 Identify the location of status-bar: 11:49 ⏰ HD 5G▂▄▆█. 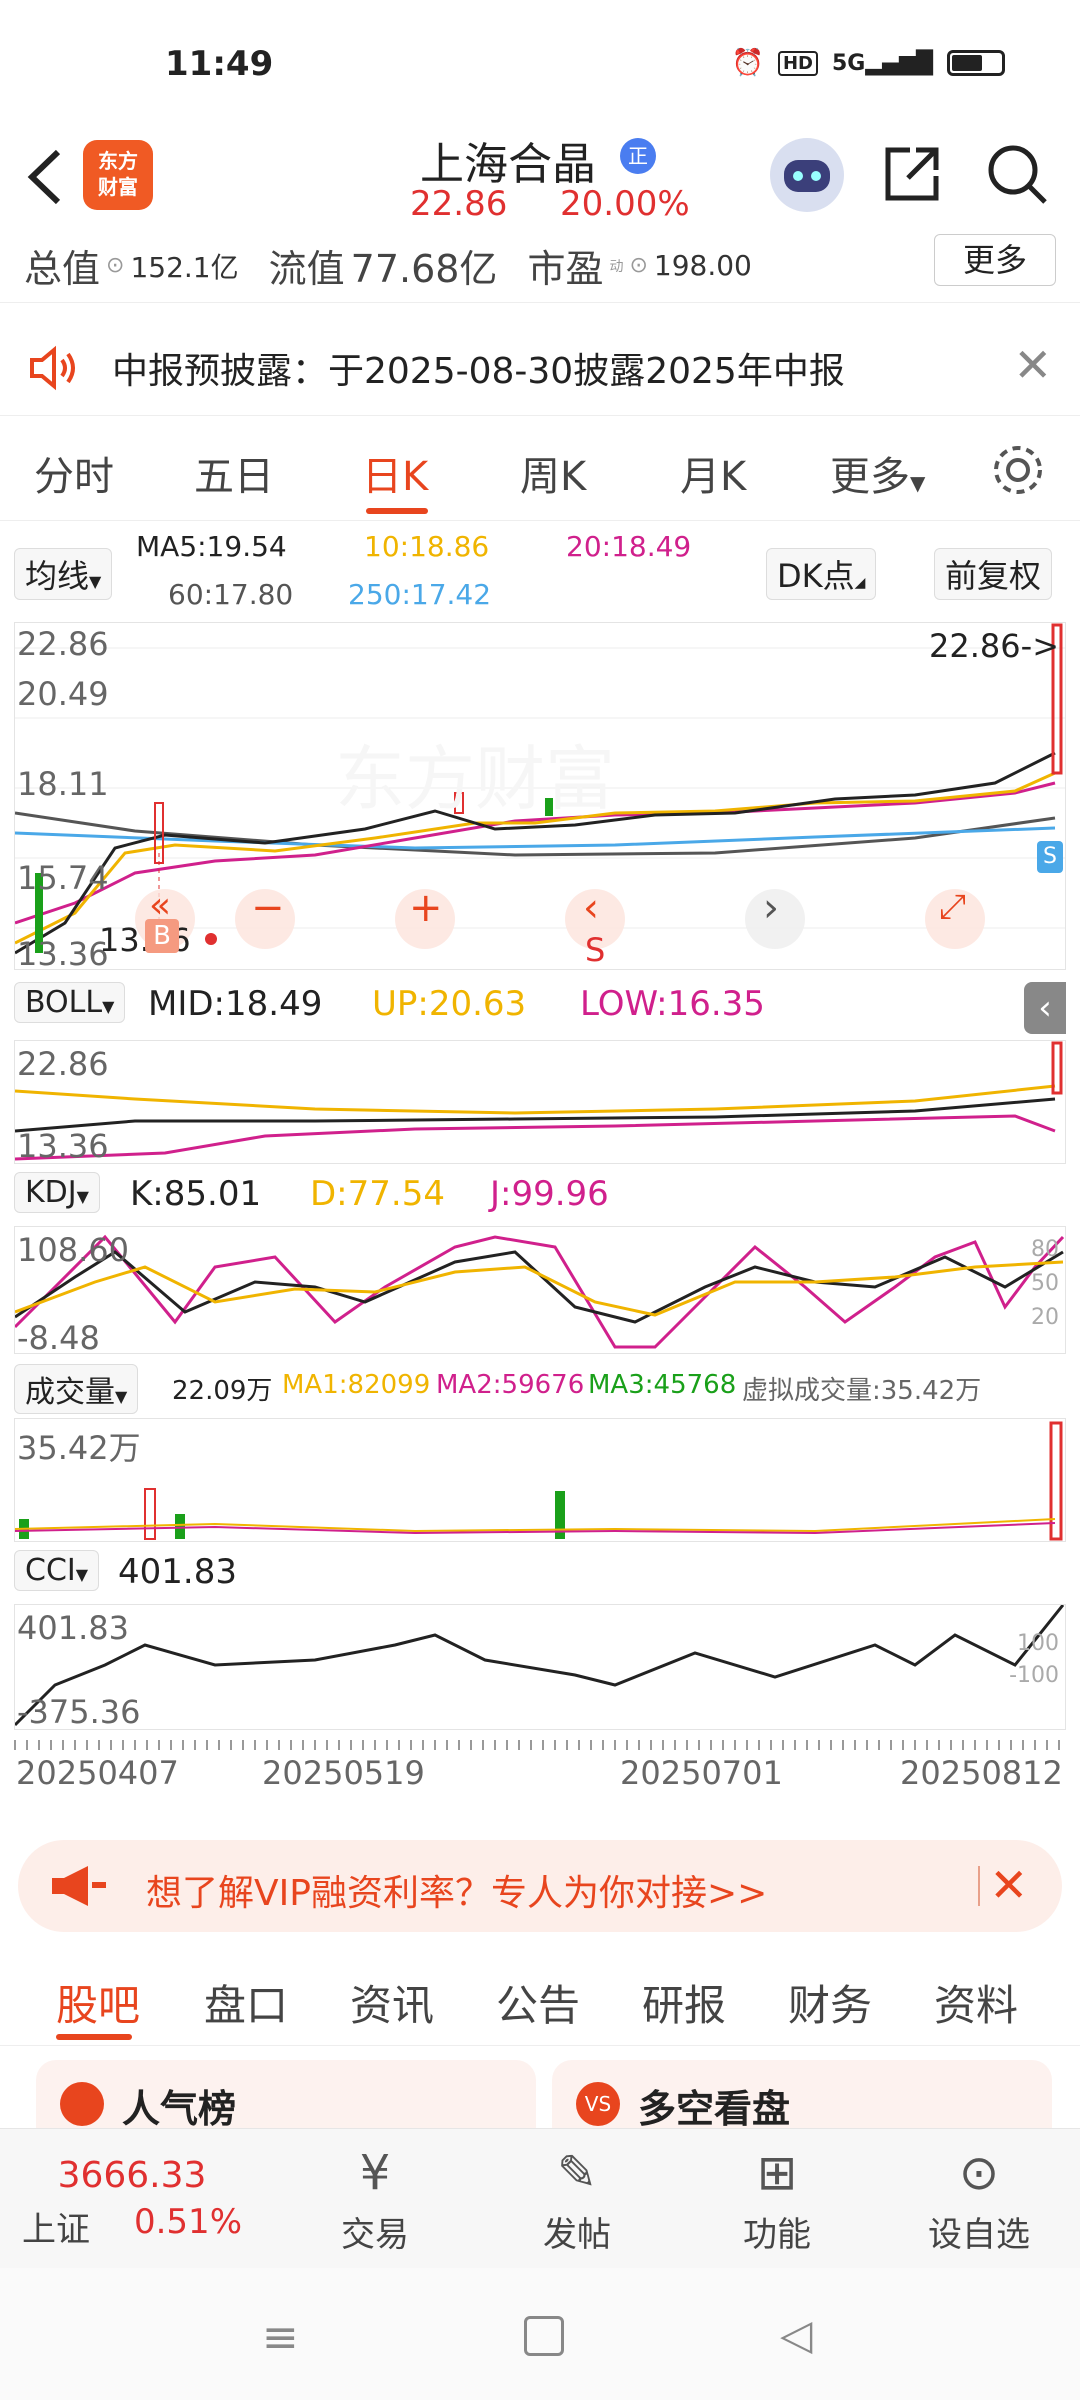
(540, 60).